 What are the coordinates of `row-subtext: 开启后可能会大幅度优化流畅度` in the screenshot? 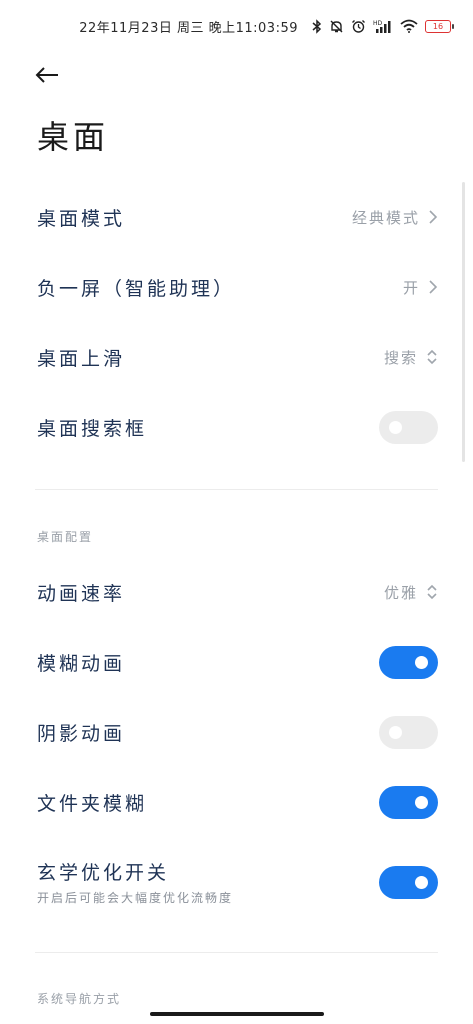 It's located at (135, 898).